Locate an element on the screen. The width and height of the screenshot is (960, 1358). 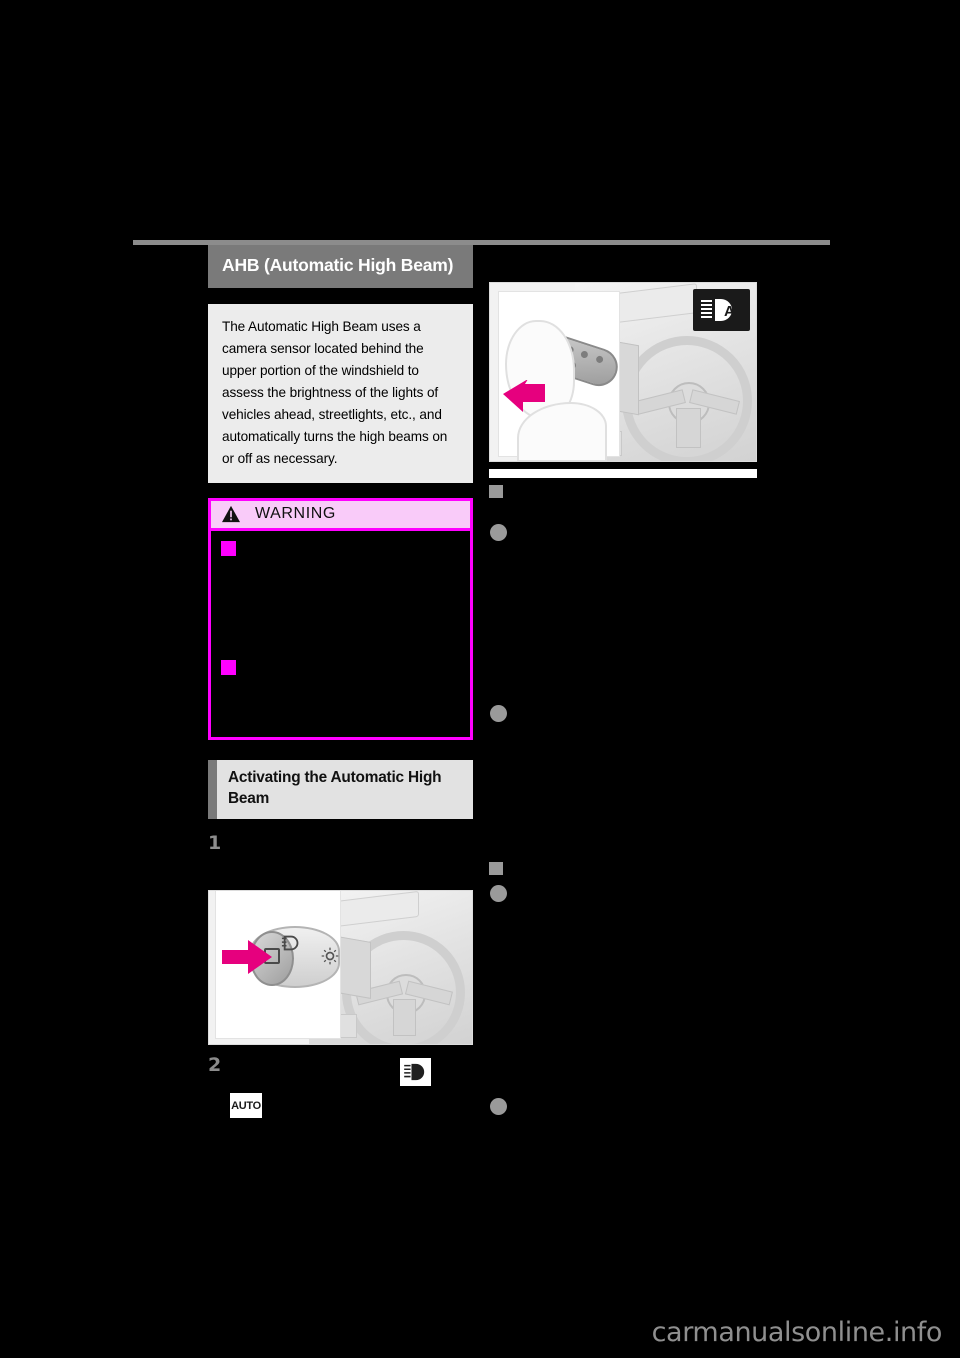
warning-box: WARNING is located at coordinates (340, 619).